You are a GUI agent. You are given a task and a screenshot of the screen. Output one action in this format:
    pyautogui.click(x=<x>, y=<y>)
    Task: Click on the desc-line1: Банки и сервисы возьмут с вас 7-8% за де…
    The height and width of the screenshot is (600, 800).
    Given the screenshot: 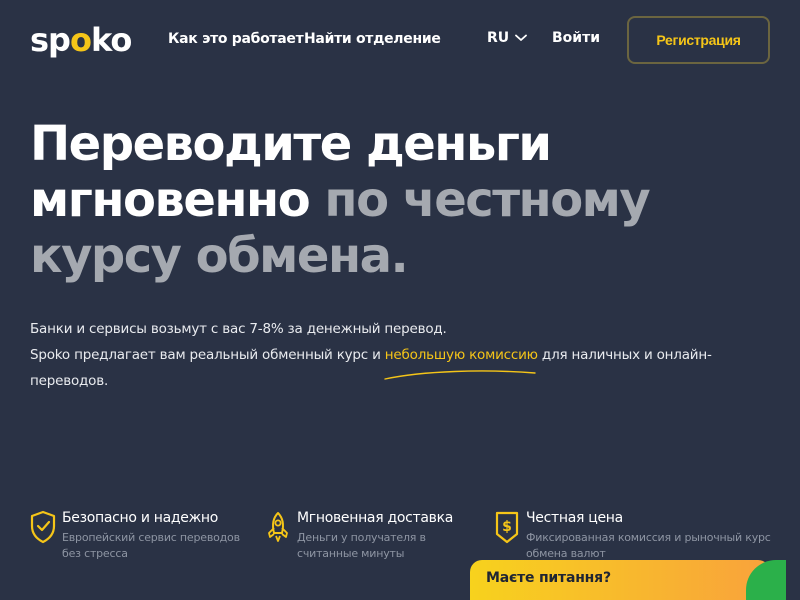 What is the action you would take?
    pyautogui.click(x=238, y=329)
    